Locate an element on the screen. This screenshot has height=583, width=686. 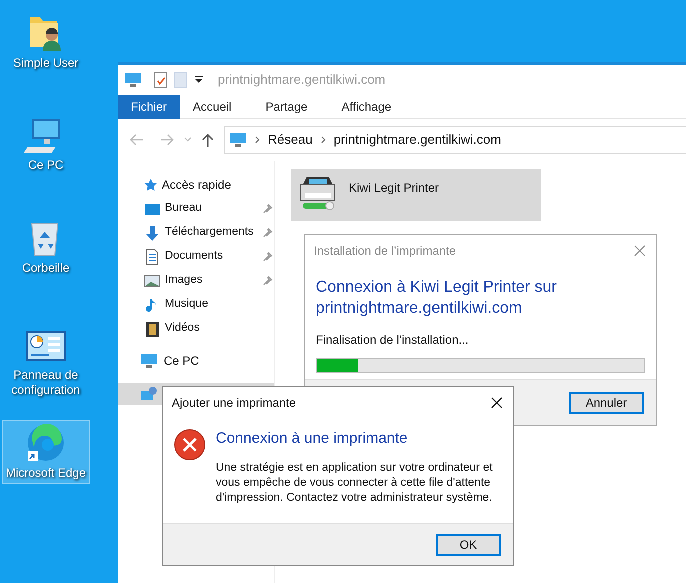
forward-arrow-icon is located at coordinates (167, 140).